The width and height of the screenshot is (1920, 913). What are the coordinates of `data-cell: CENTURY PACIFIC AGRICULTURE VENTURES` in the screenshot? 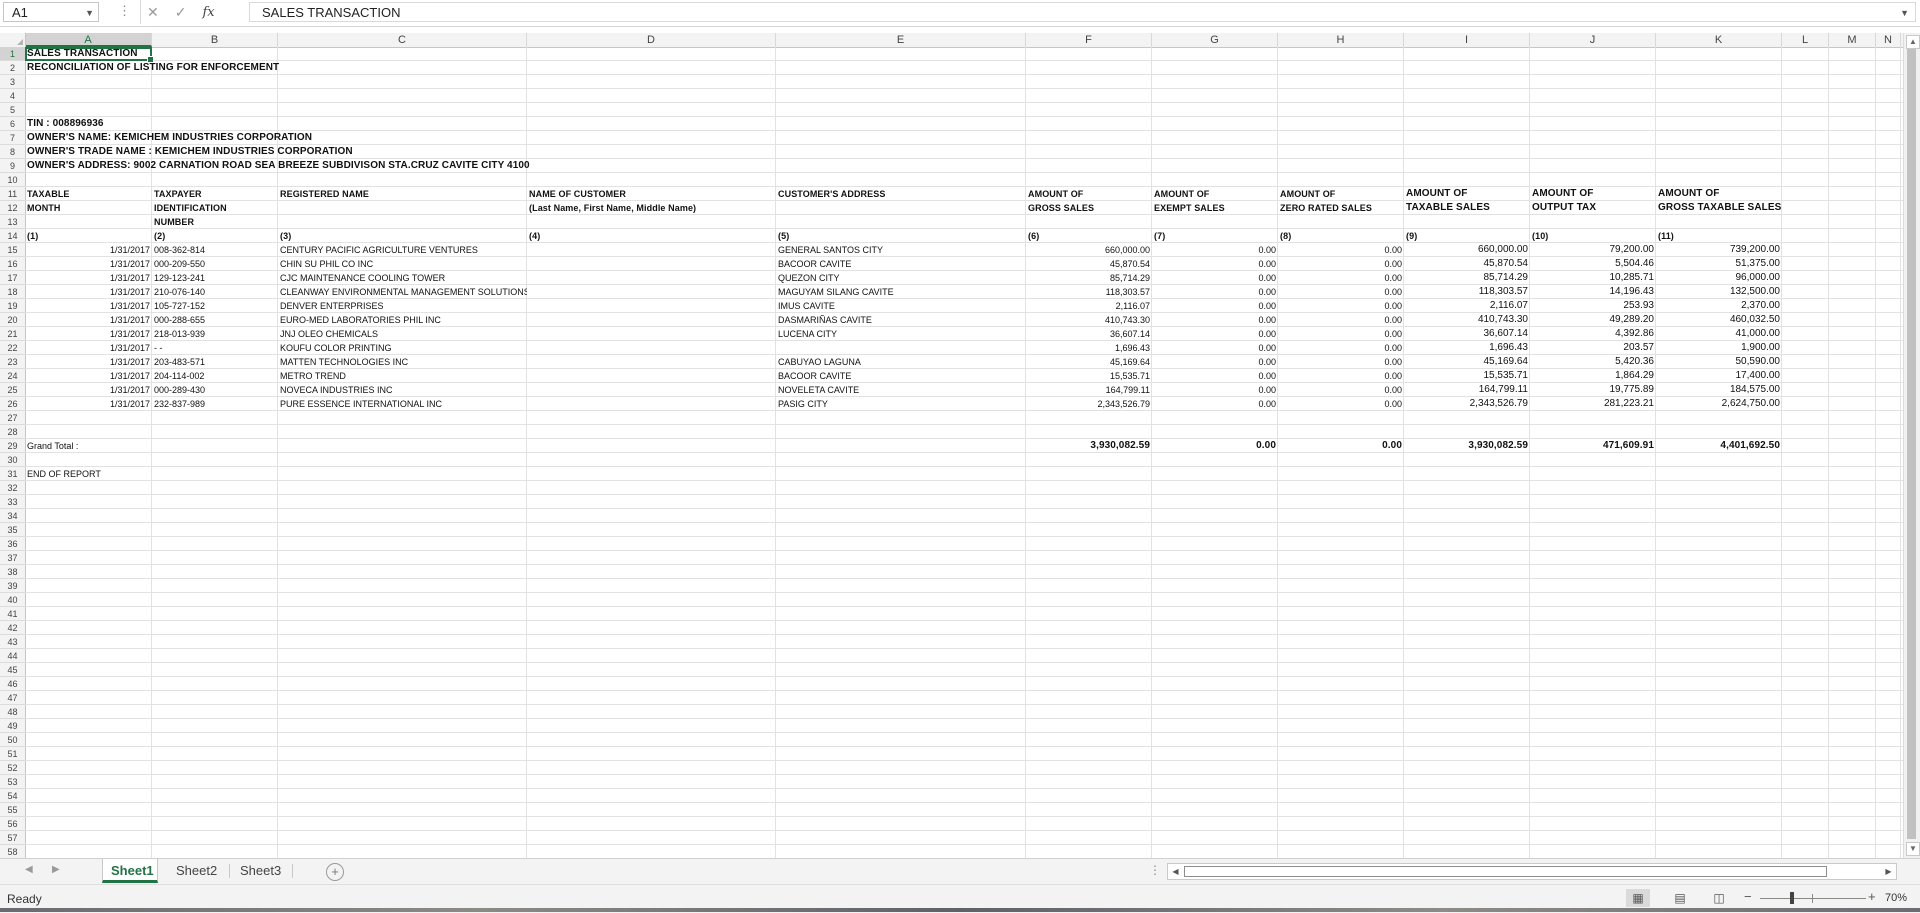 It's located at (402, 250).